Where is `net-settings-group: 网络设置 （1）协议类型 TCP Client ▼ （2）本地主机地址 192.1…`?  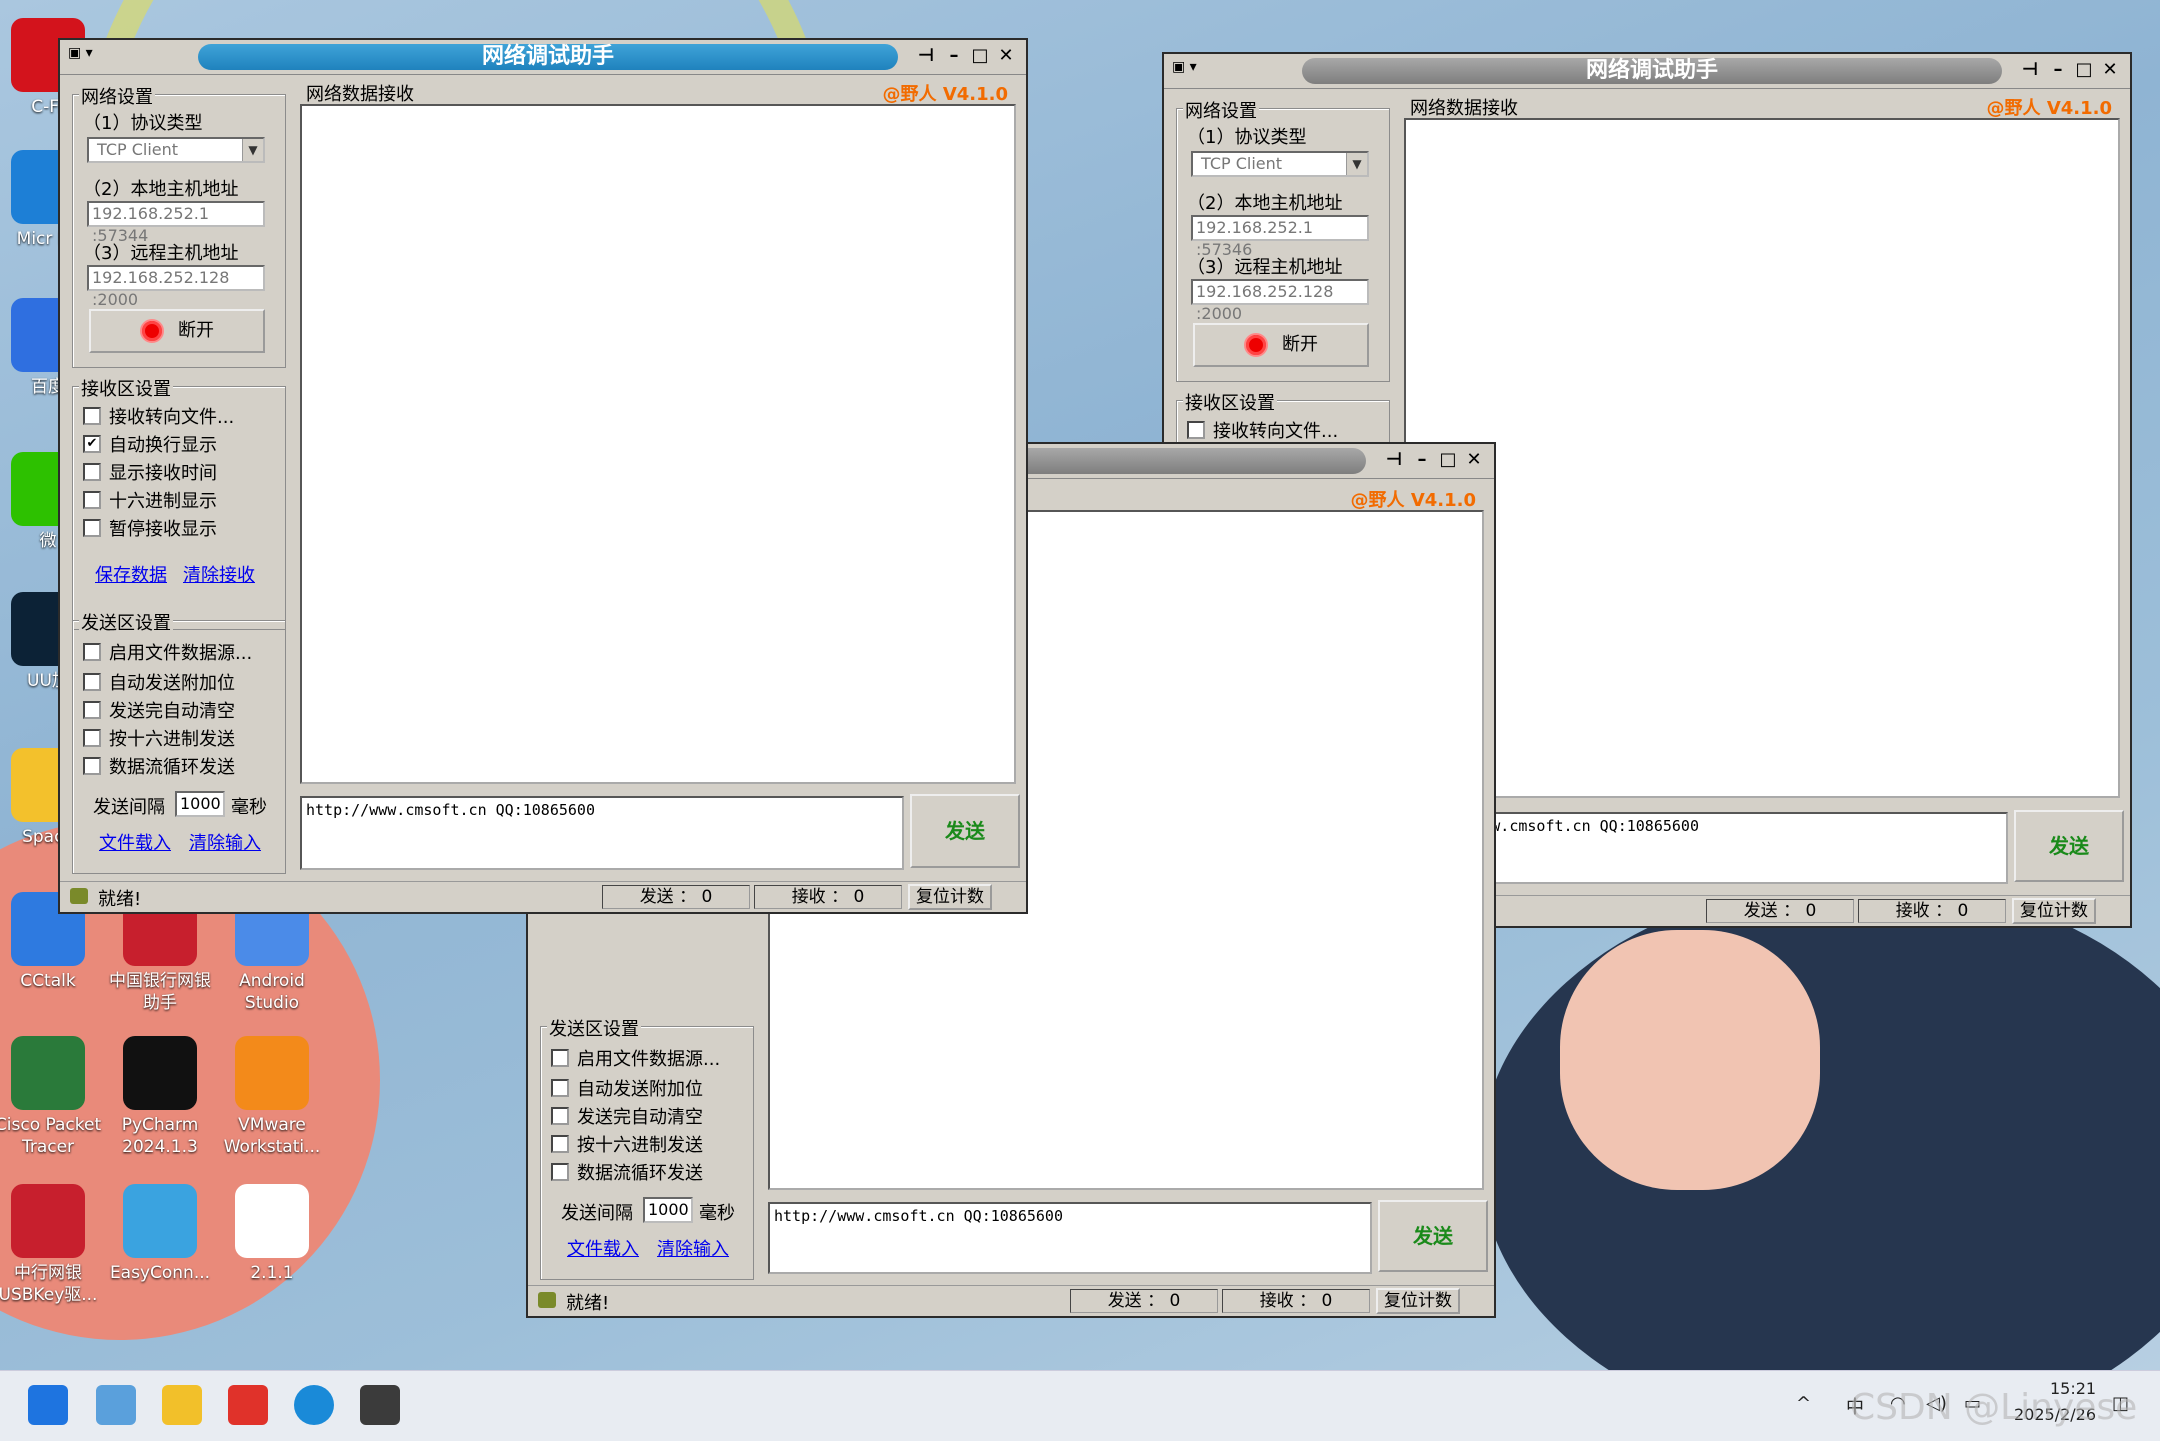 net-settings-group: 网络设置 （1）协议类型 TCP Client ▼ （2）本地主机地址 192.1… is located at coordinates (179, 225).